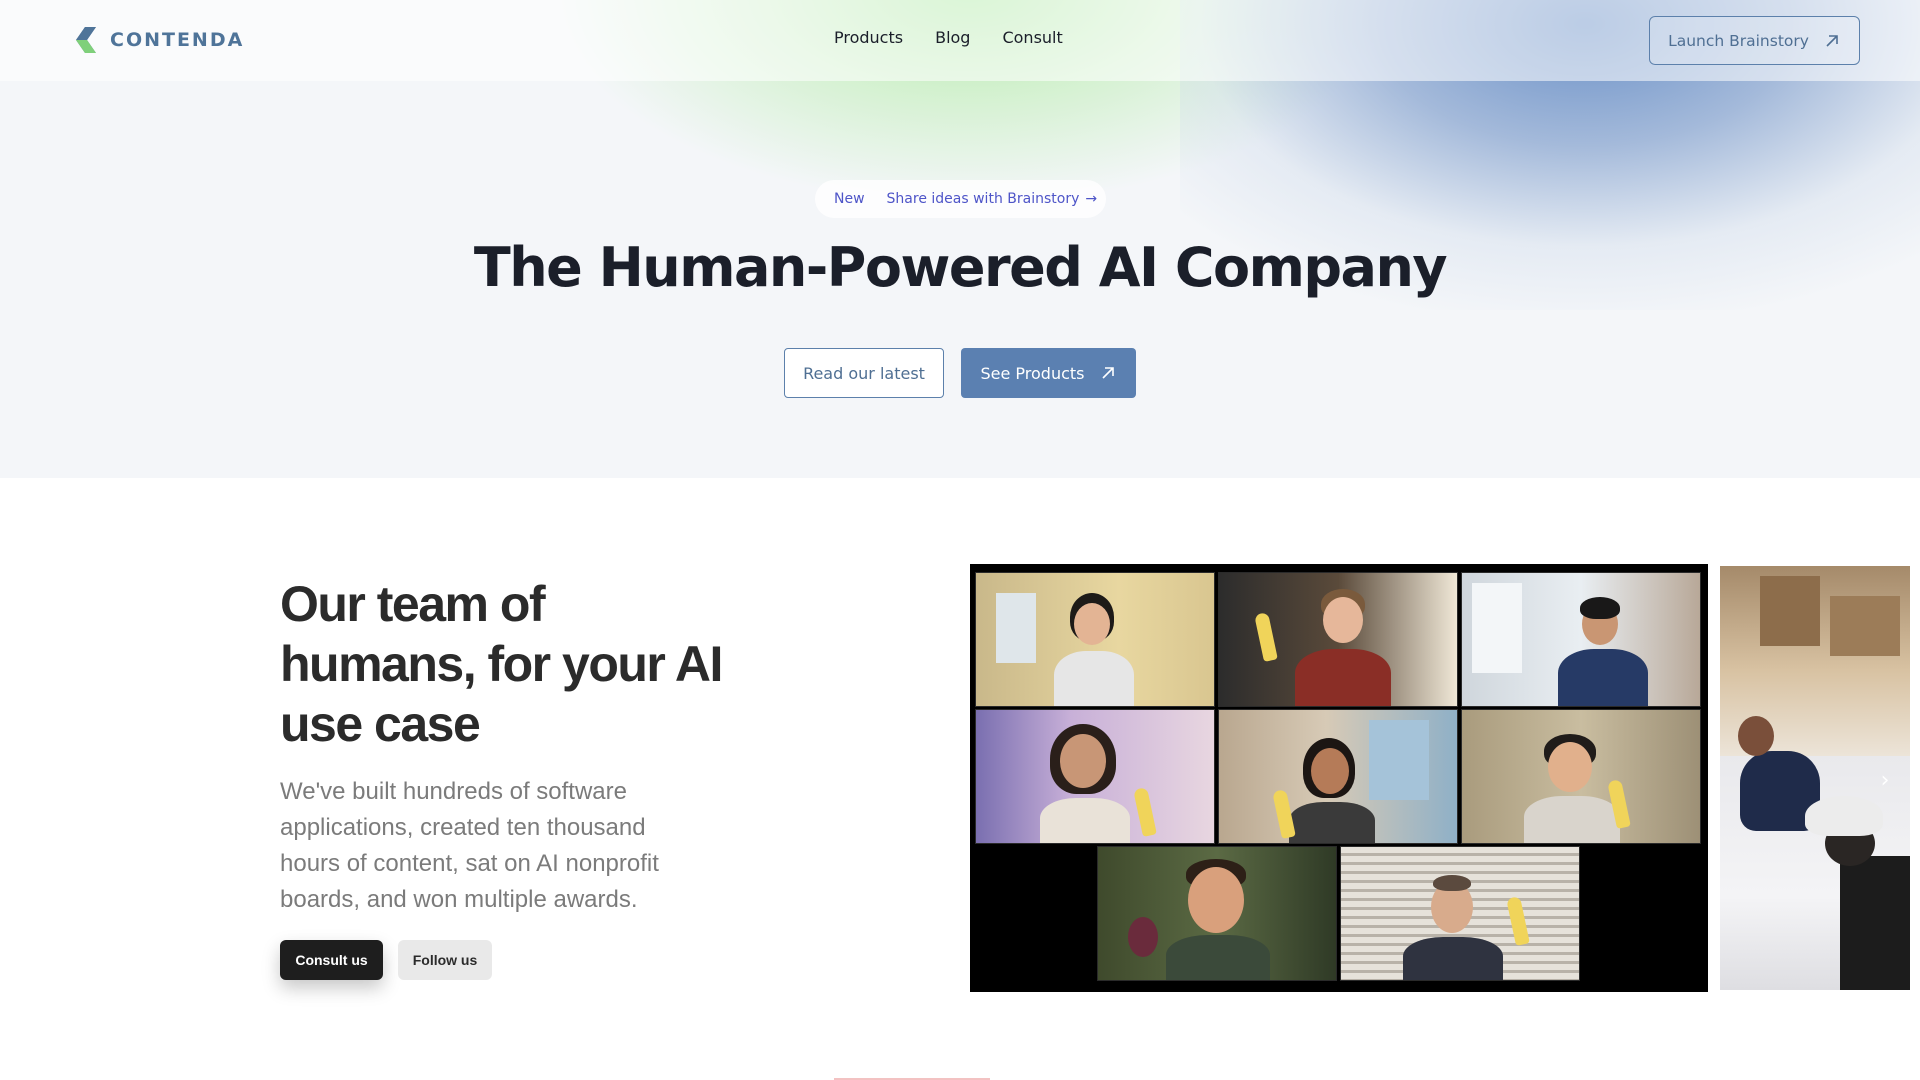  I want to click on new-badge: New, so click(849, 199).